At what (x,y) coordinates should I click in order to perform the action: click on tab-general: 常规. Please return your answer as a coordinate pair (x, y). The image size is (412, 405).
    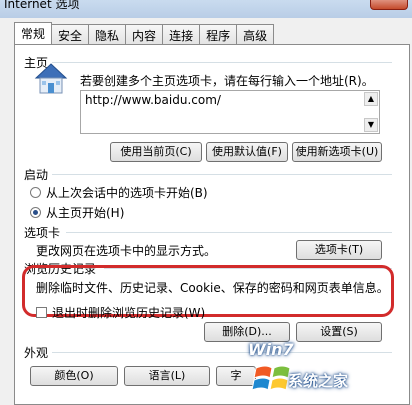
    Looking at the image, I should click on (33, 33).